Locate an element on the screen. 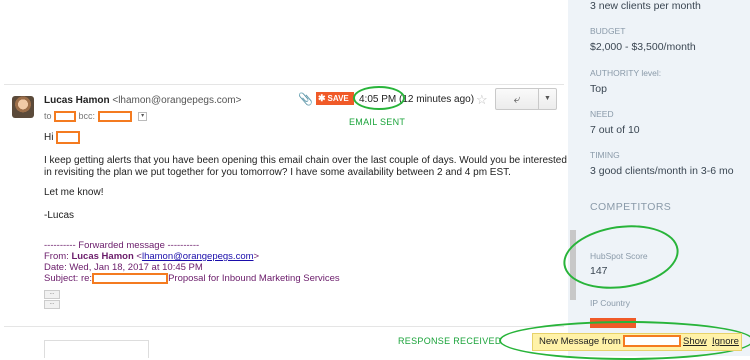  greeting-text: Hi is located at coordinates (49, 138).